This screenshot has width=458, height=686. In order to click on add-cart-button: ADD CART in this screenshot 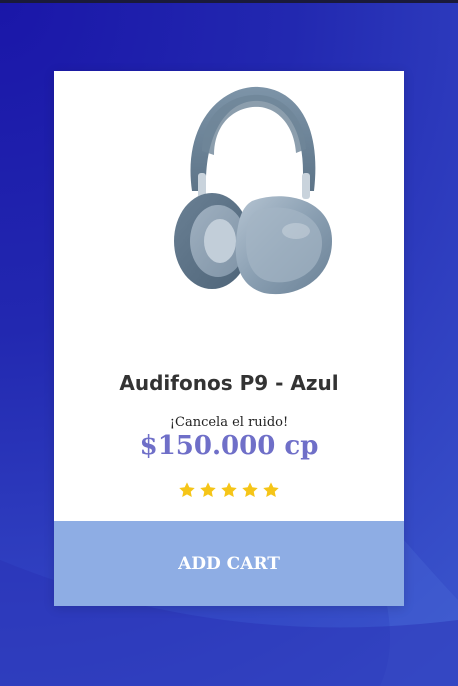, I will do `click(229, 563)`.